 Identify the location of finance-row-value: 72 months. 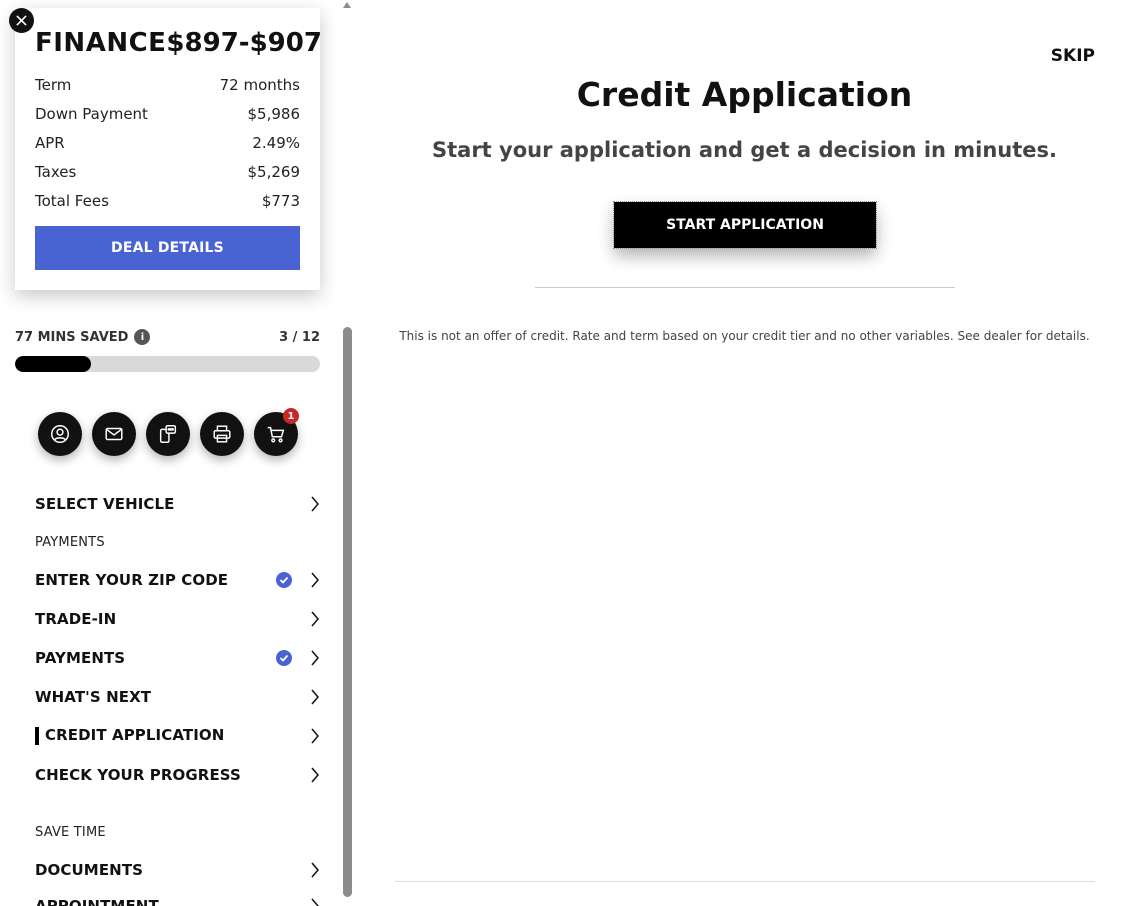
(259, 84).